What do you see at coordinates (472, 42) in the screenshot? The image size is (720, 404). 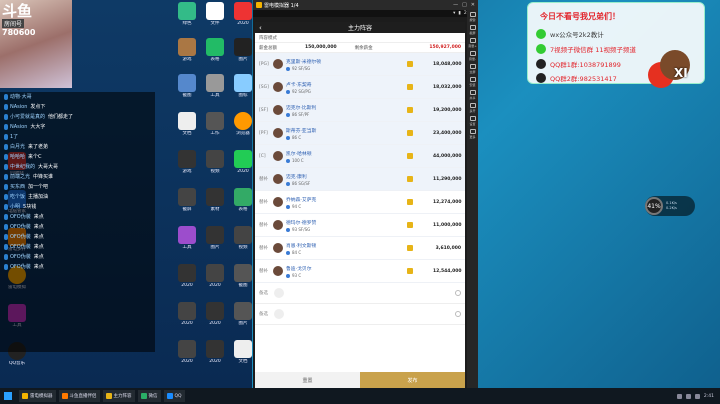 I see `emulator-tool: 音量+` at bounding box center [472, 42].